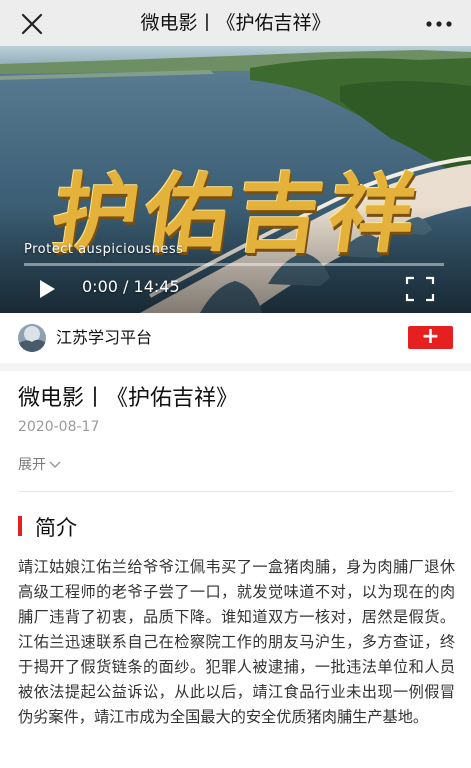  I want to click on video-time: 0:00 / 14:45, so click(131, 286).